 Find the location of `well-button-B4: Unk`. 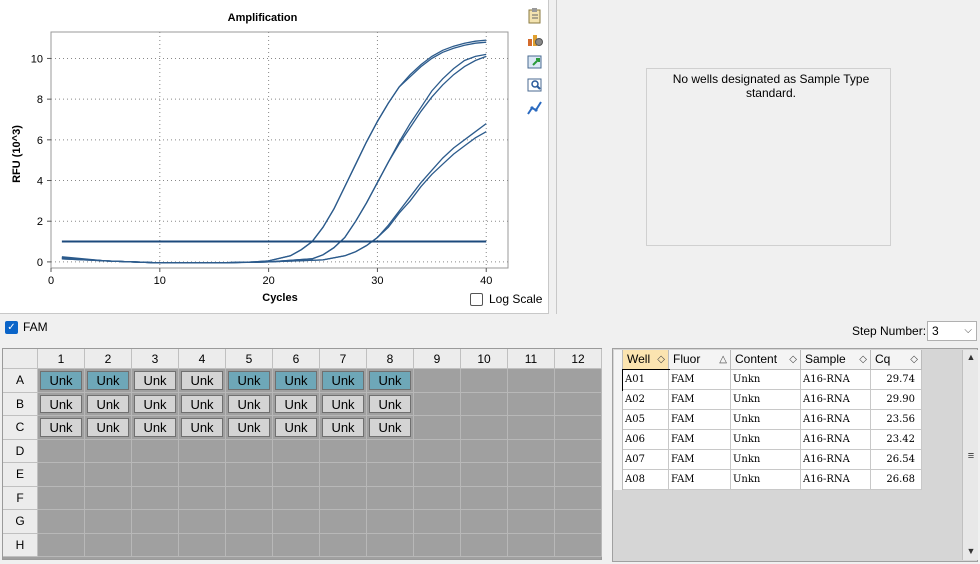

well-button-B4: Unk is located at coordinates (202, 403).